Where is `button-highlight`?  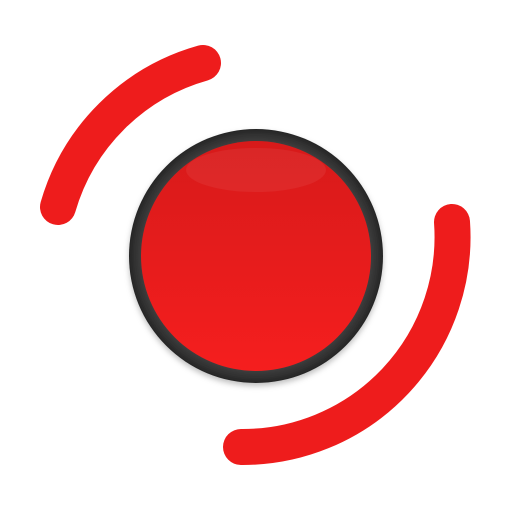 button-highlight is located at coordinates (256, 170).